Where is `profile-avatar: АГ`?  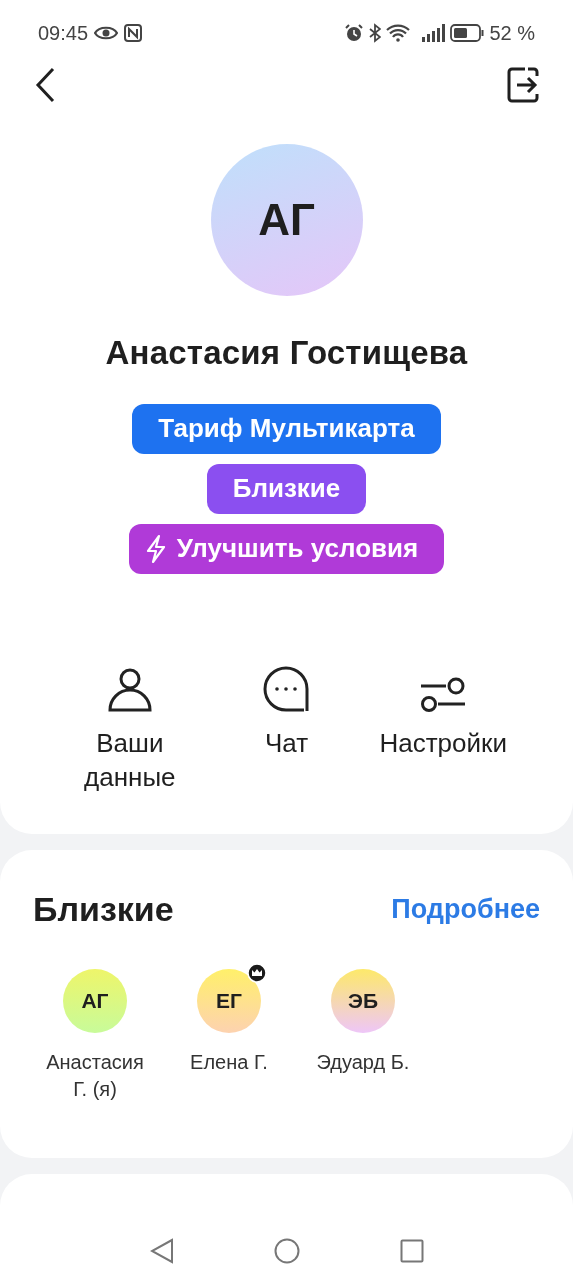
profile-avatar: АГ is located at coordinates (286, 220).